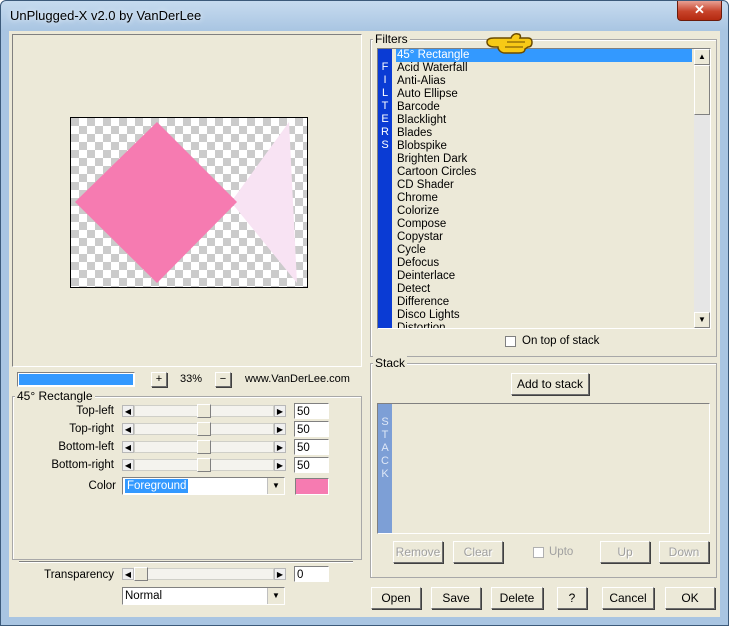  I want to click on close-button: ✕, so click(699, 11).